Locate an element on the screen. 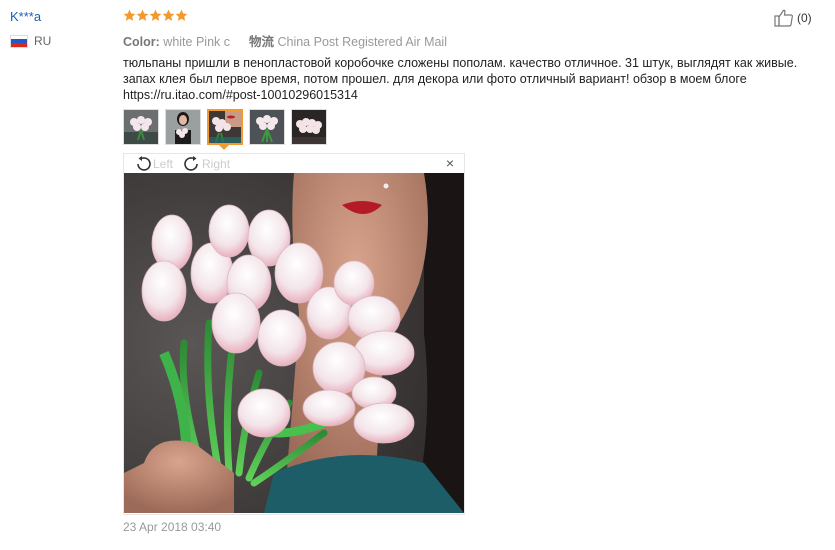 The width and height of the screenshot is (835, 550). review-country: RU is located at coordinates (30, 41).